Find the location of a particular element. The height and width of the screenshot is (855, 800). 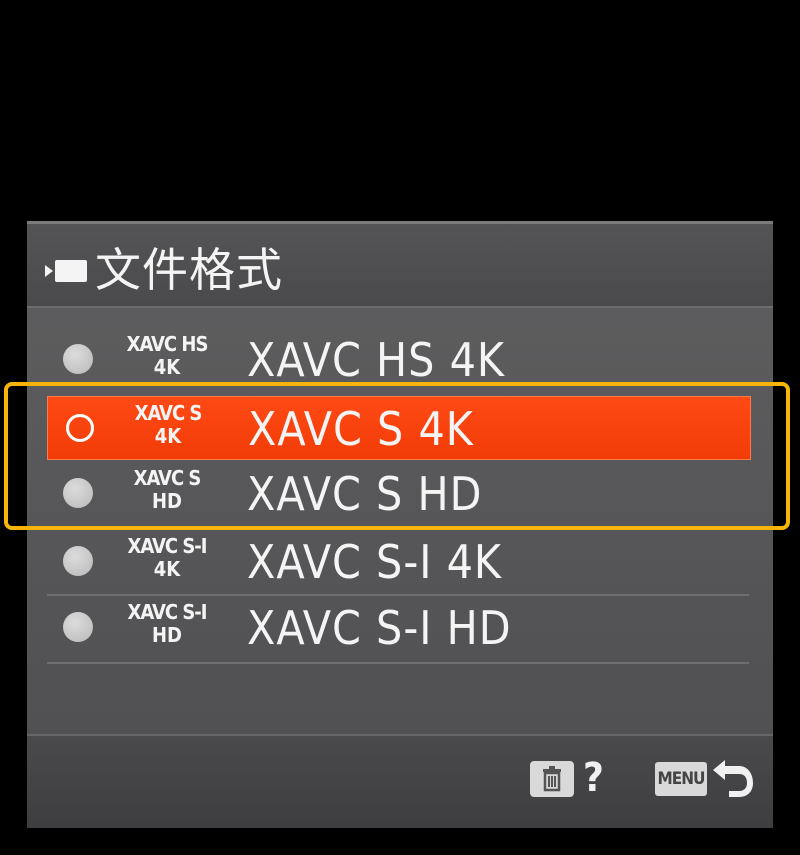

page-title: 文件格式 is located at coordinates (189, 270).